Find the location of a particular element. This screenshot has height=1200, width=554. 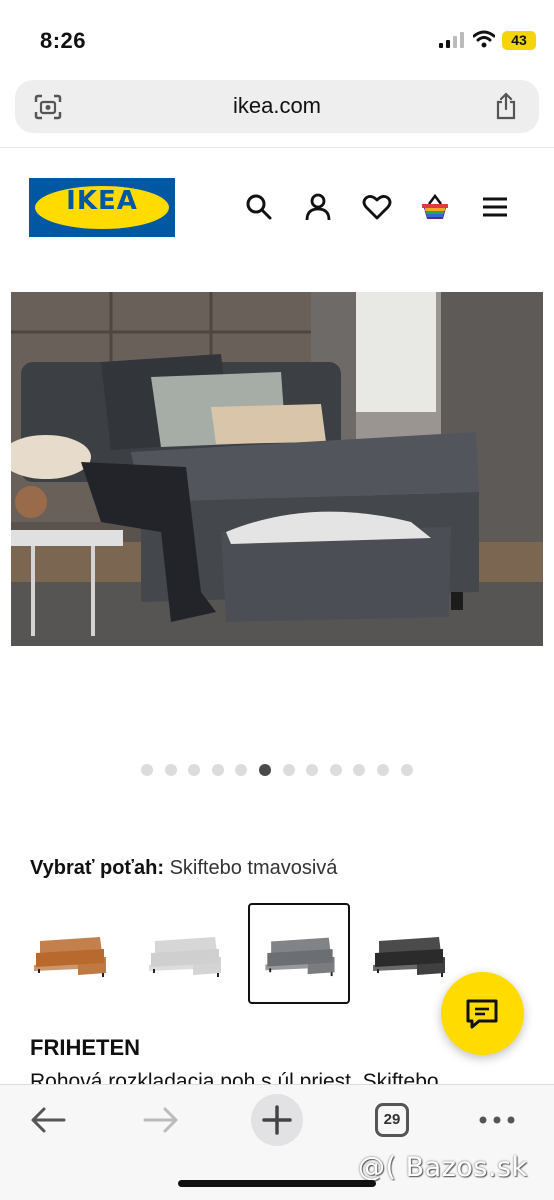

ikea-logo: IKEA is located at coordinates (102, 207).